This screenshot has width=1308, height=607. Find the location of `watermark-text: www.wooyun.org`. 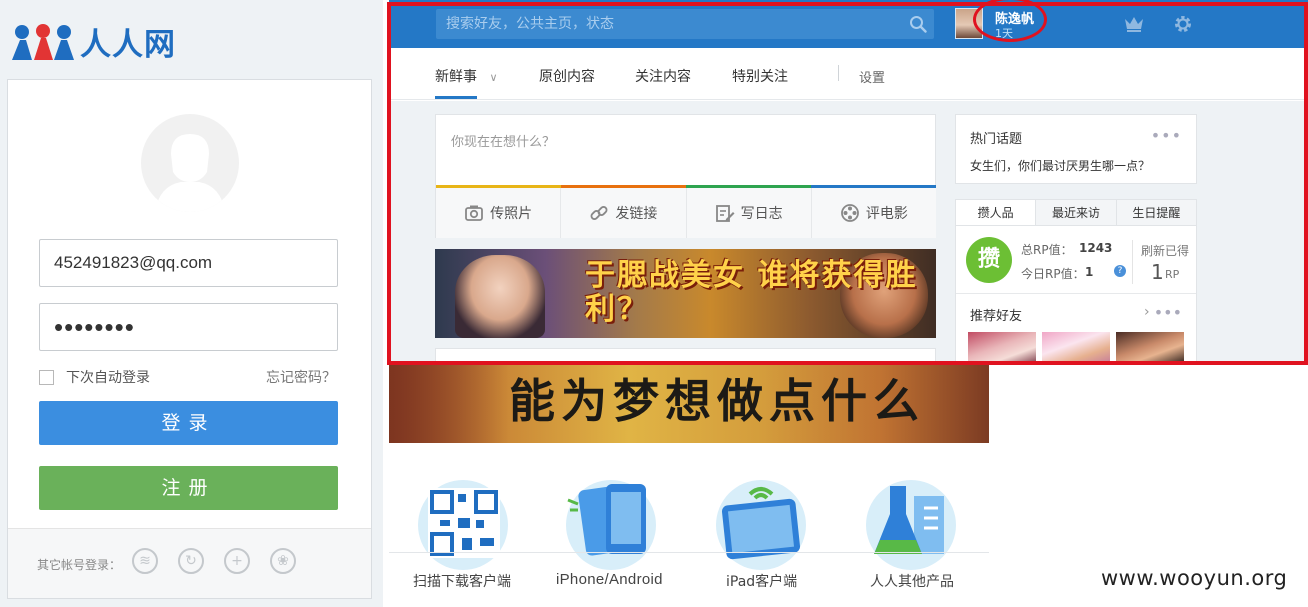

watermark-text: www.wooyun.org is located at coordinates (1194, 578).